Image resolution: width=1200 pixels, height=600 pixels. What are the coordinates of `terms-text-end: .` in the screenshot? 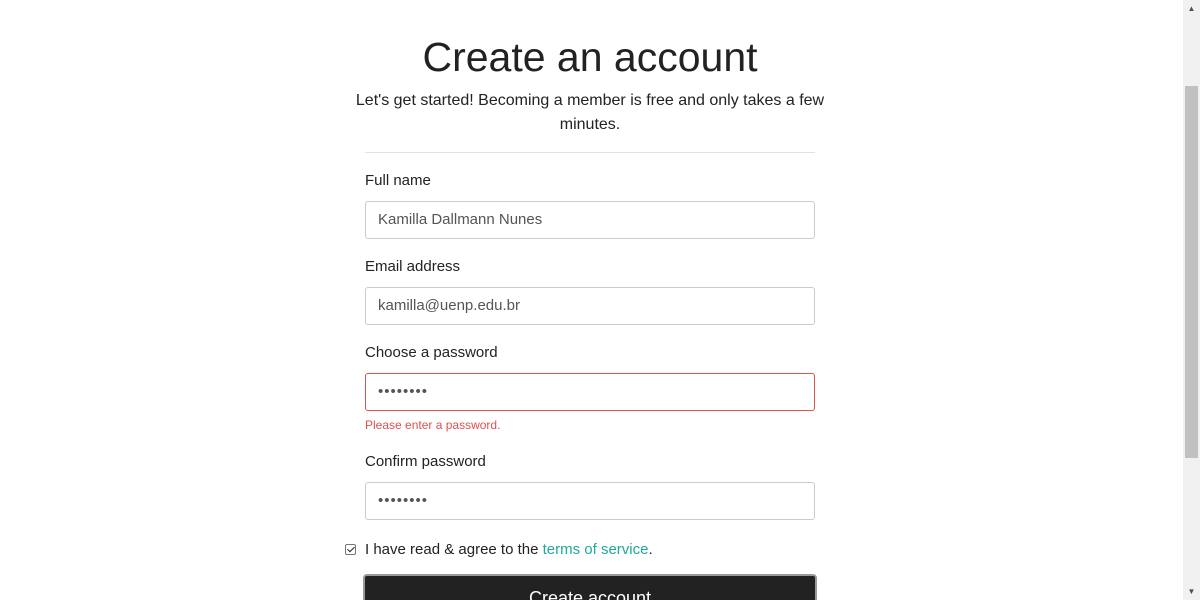 It's located at (650, 549).